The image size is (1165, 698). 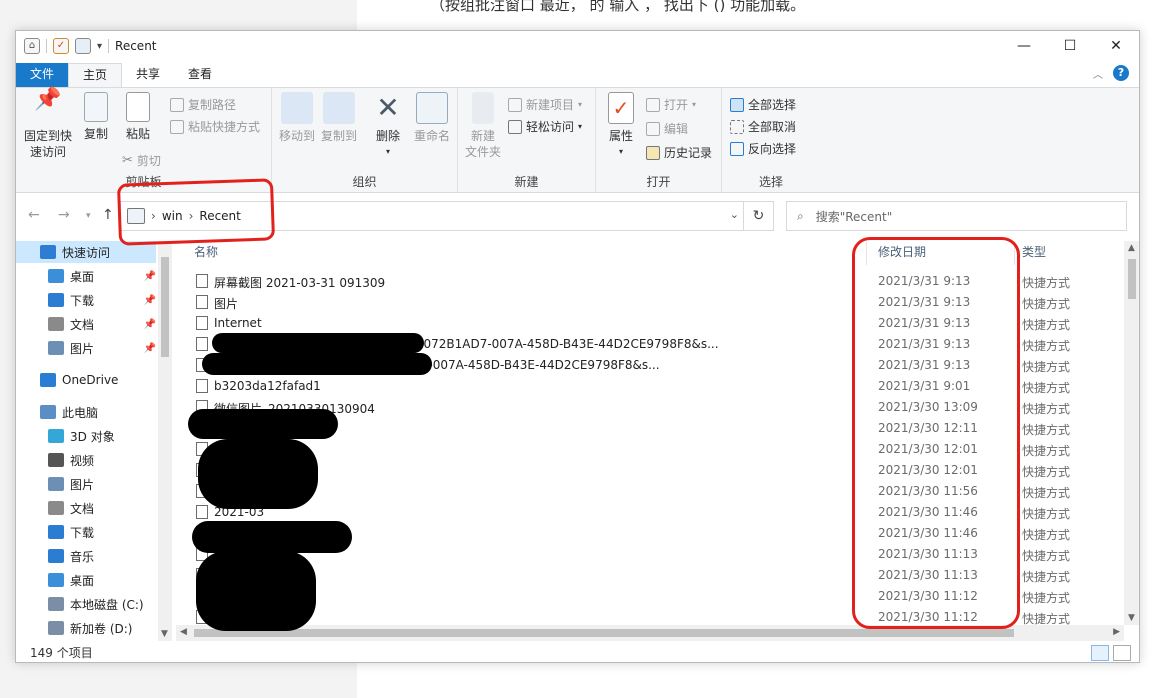 I want to click on copy-icon, so click(x=96, y=107).